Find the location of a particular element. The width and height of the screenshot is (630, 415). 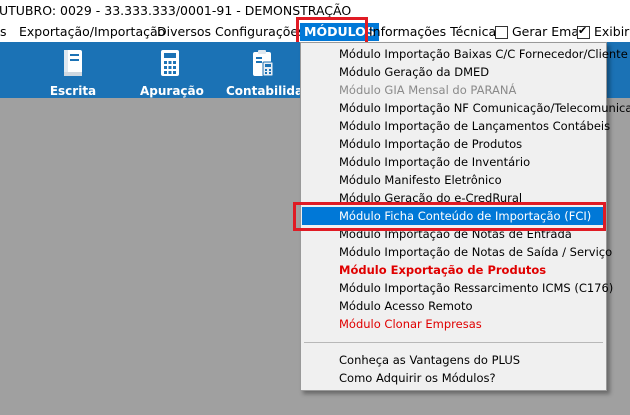

menu-option-clonar-empresas: Módulo Clonar Empresas is located at coordinates (453, 324).